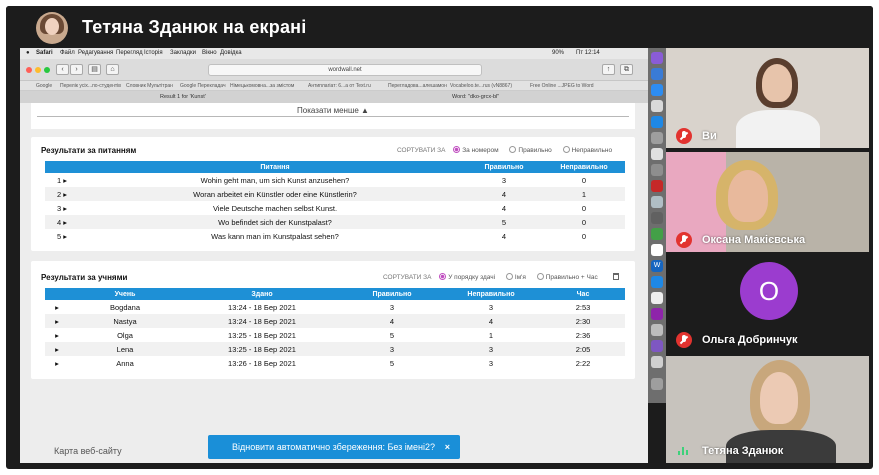 Image resolution: width=879 pixels, height=475 pixels. I want to click on menu-file: Файл, so click(67, 53).